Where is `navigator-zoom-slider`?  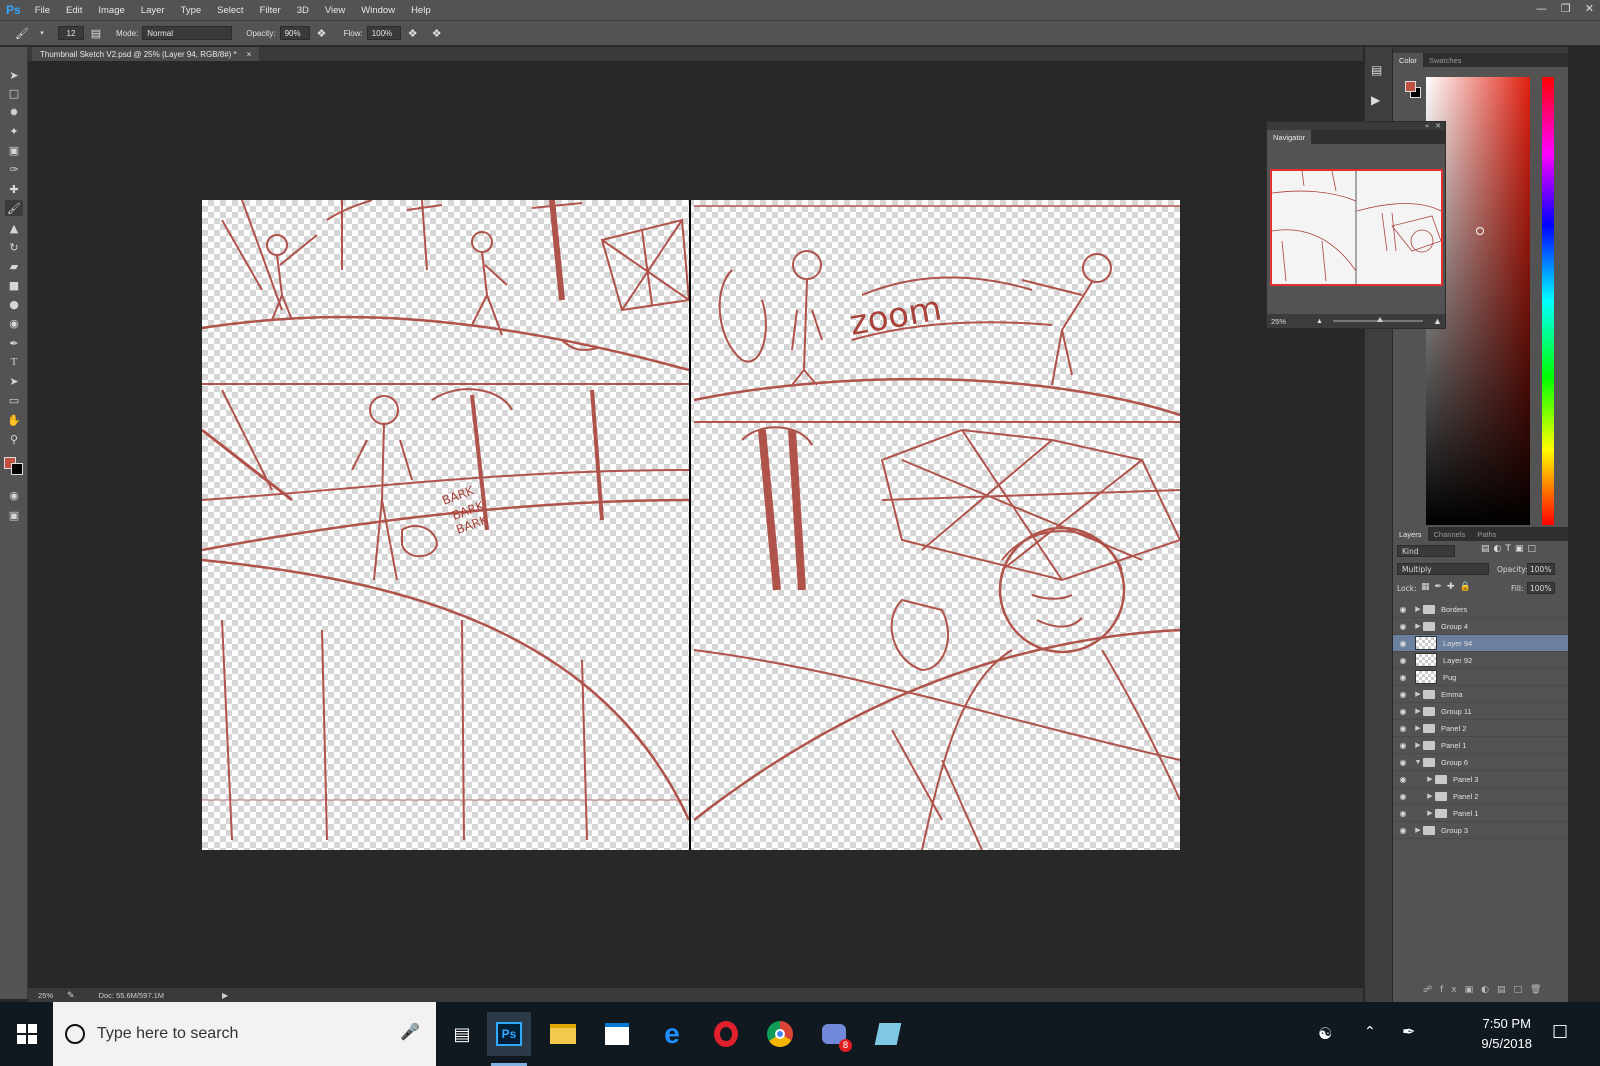
navigator-zoom-slider is located at coordinates (1377, 319).